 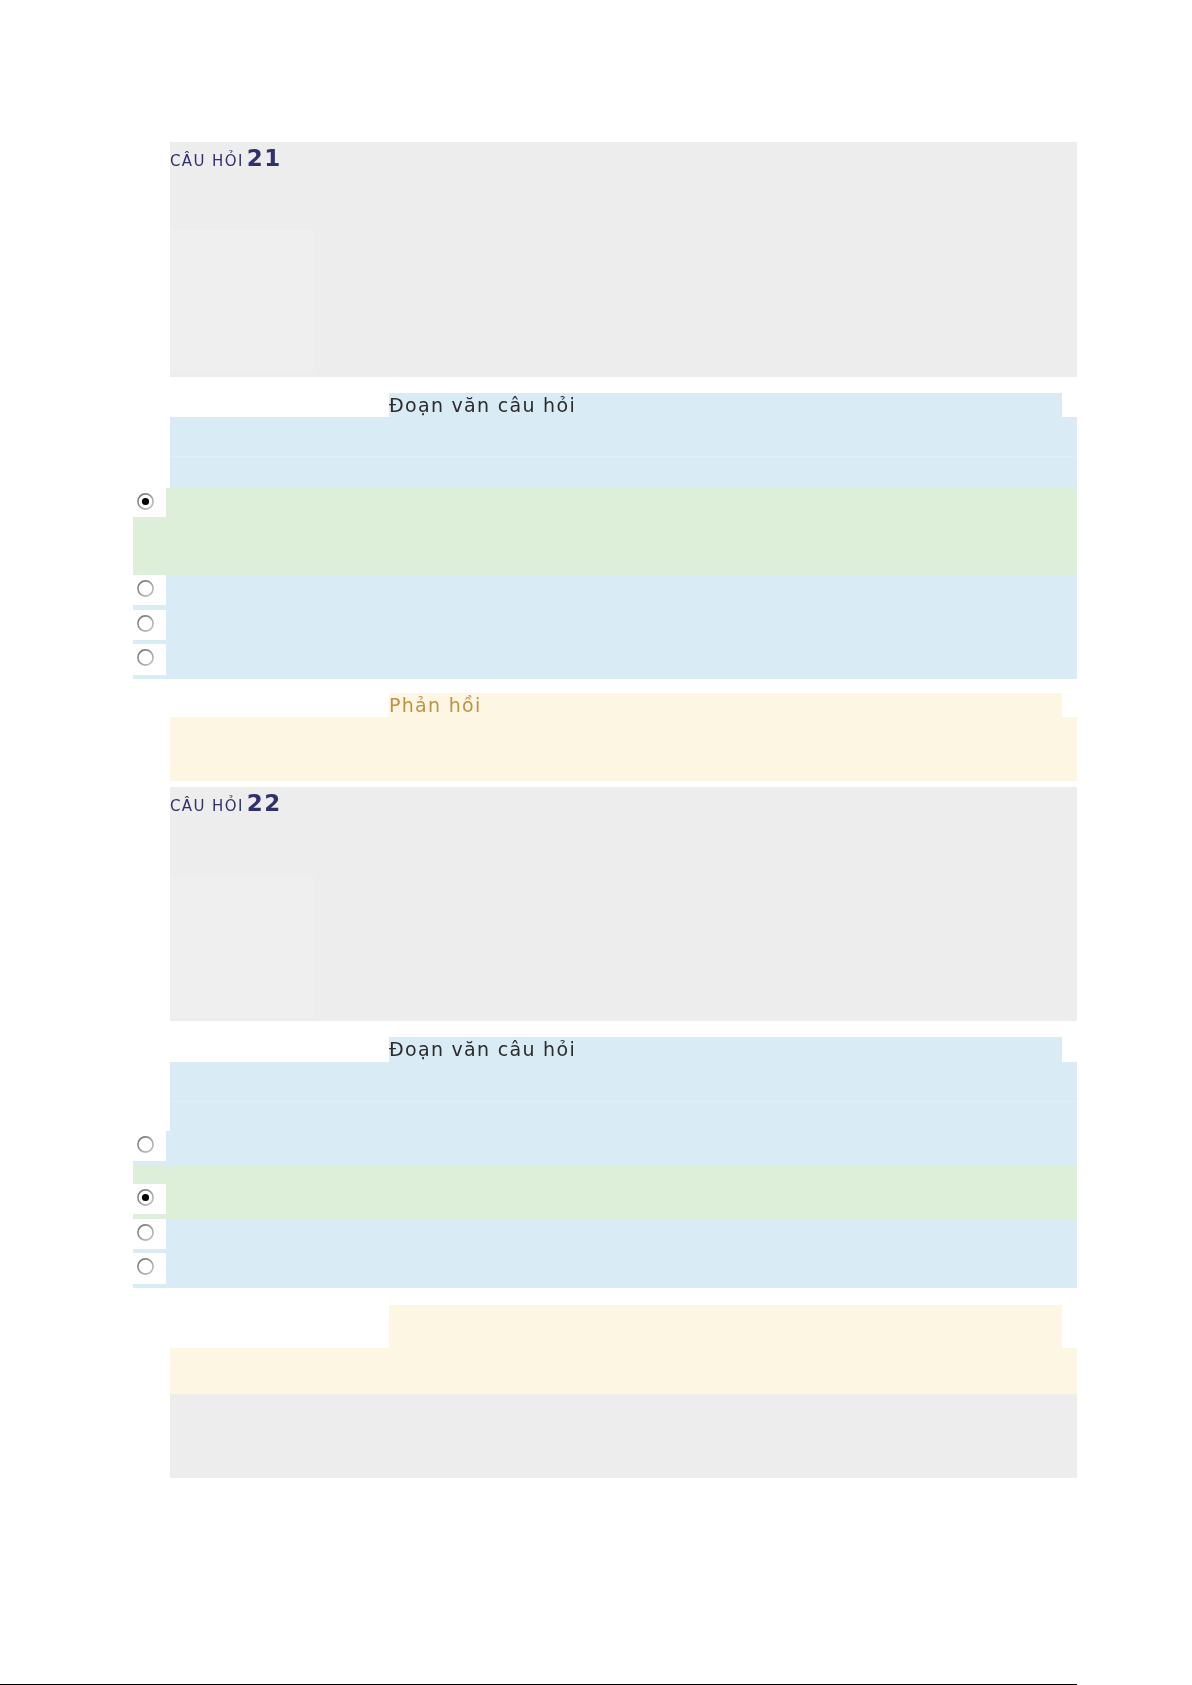 I want to click on question-title: CÂU HỎI 21, so click(x=226, y=158).